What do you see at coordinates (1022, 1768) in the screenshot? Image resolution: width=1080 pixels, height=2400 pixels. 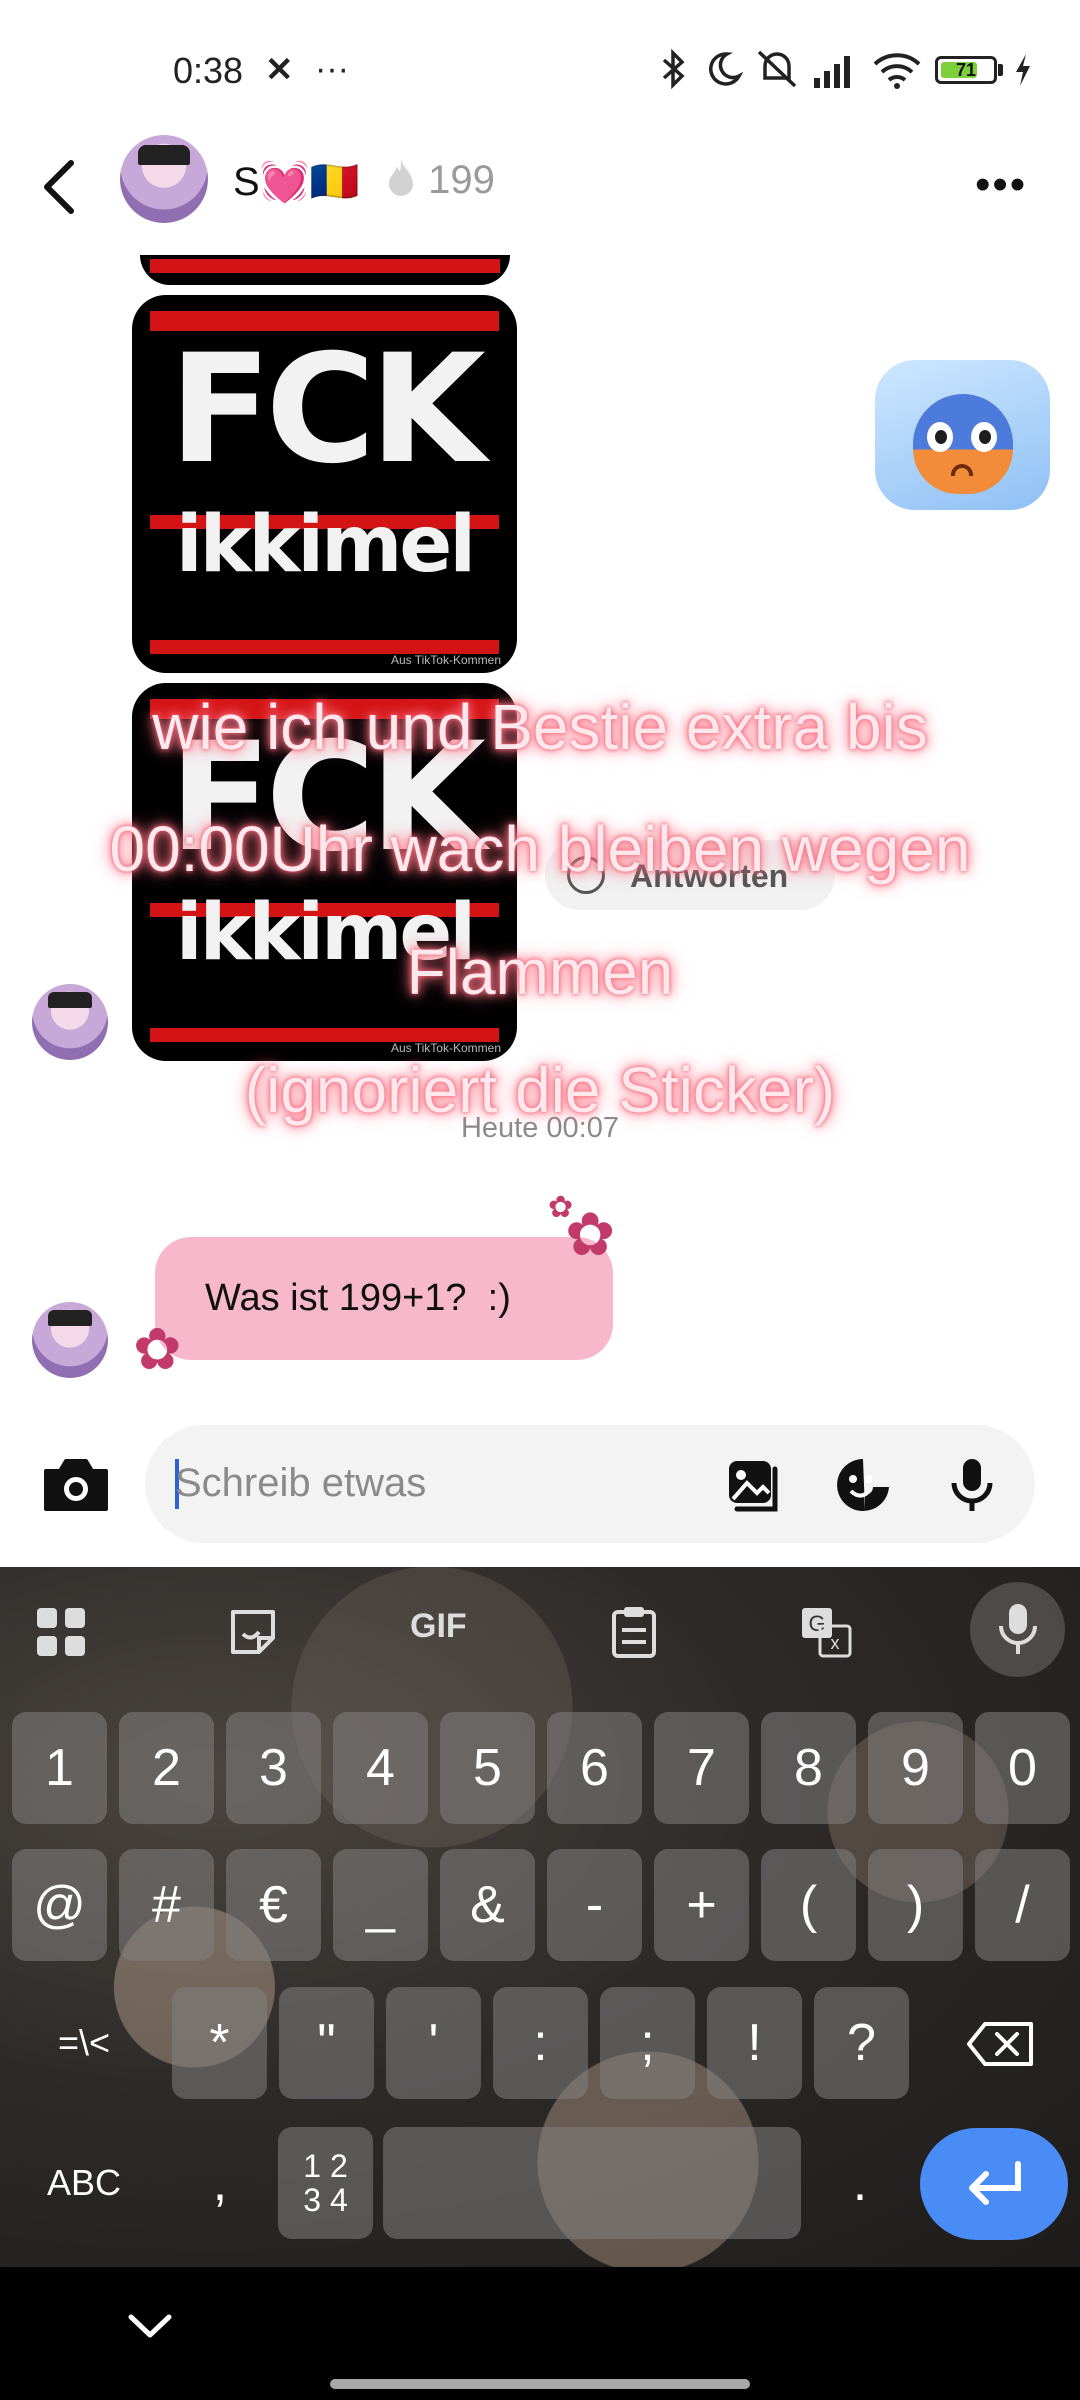 I see `key: 0` at bounding box center [1022, 1768].